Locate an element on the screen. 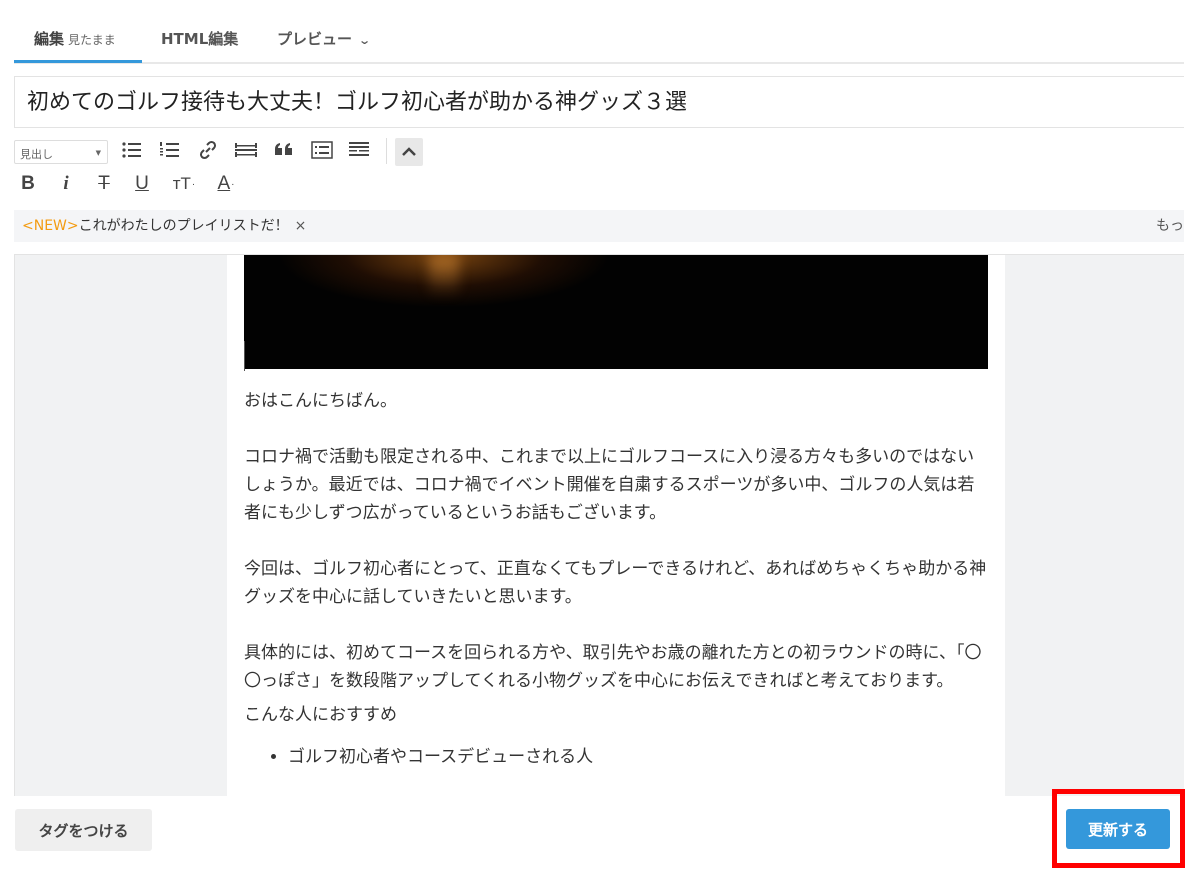 This screenshot has width=1200, height=880. strikethrough-button: T is located at coordinates (104, 184).